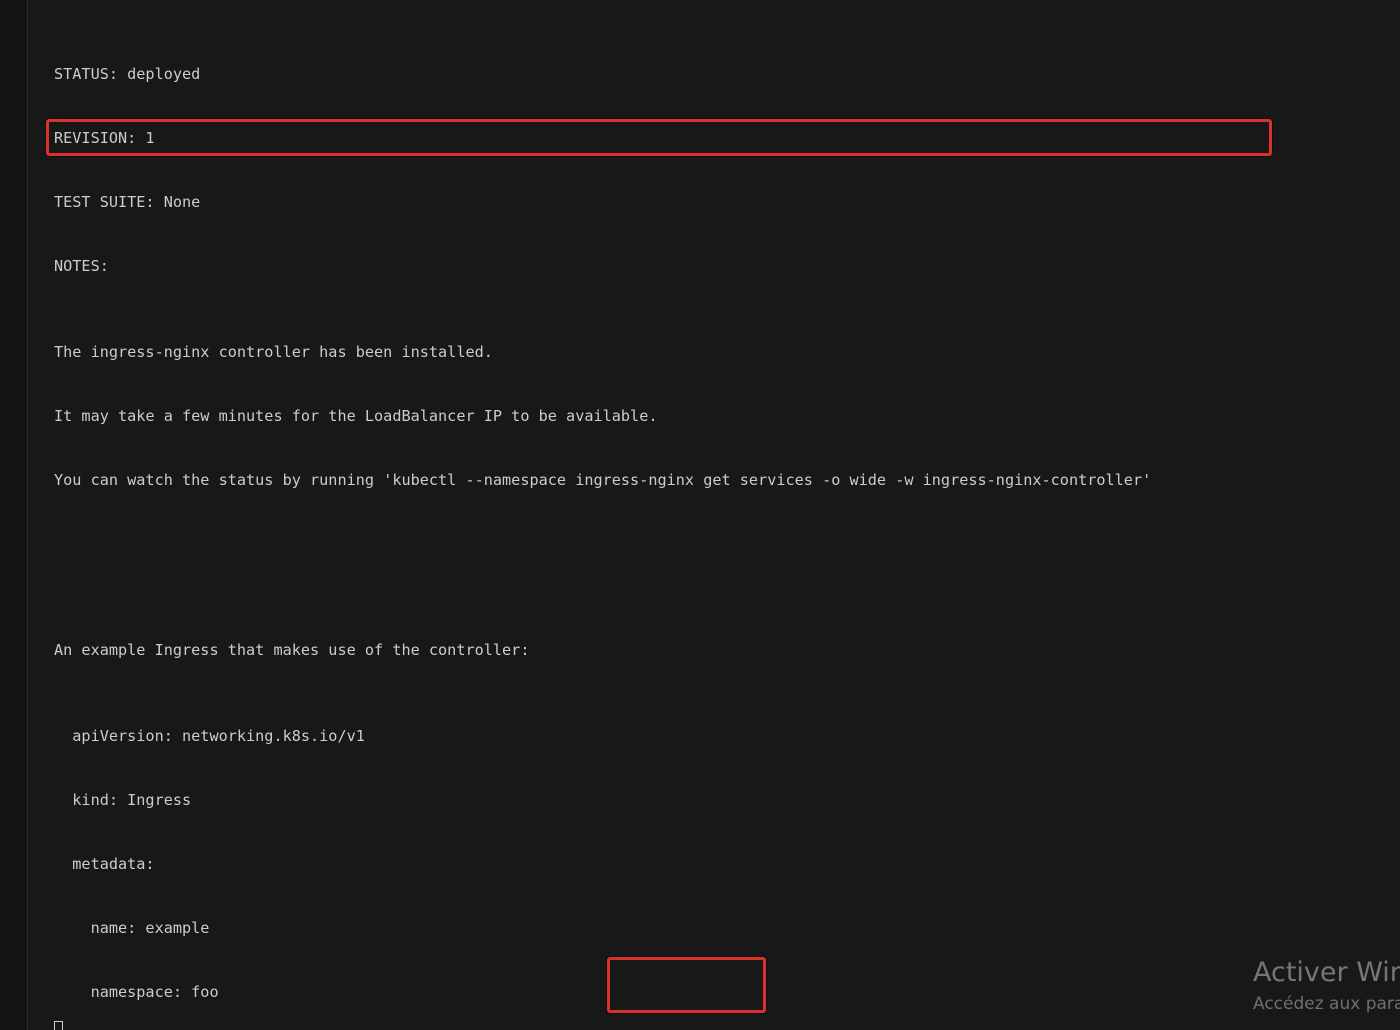 The height and width of the screenshot is (1030, 1400). What do you see at coordinates (58, 1025) in the screenshot?
I see `terminal-cursor` at bounding box center [58, 1025].